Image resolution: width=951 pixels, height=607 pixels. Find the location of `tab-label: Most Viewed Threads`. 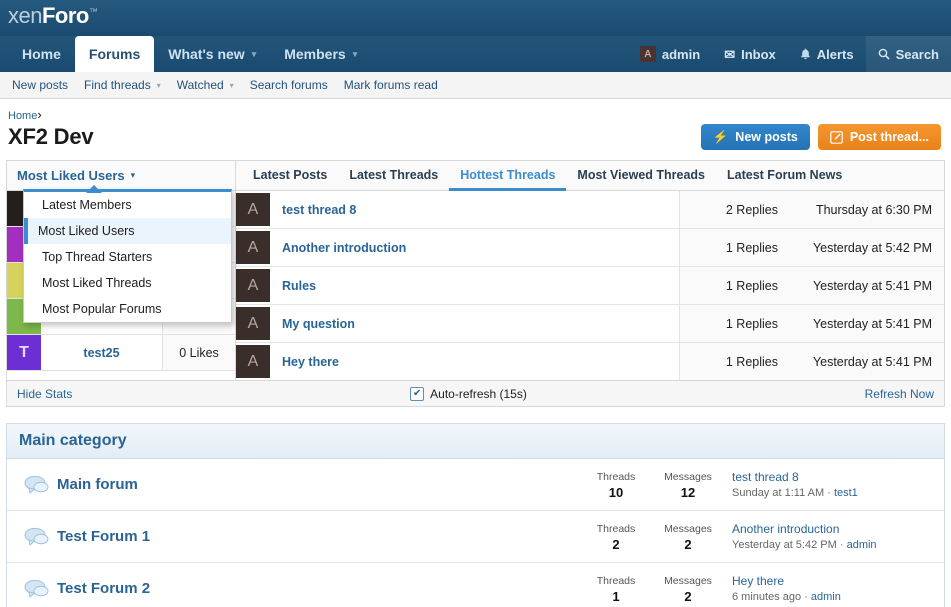

tab-label: Most Viewed Threads is located at coordinates (641, 174).